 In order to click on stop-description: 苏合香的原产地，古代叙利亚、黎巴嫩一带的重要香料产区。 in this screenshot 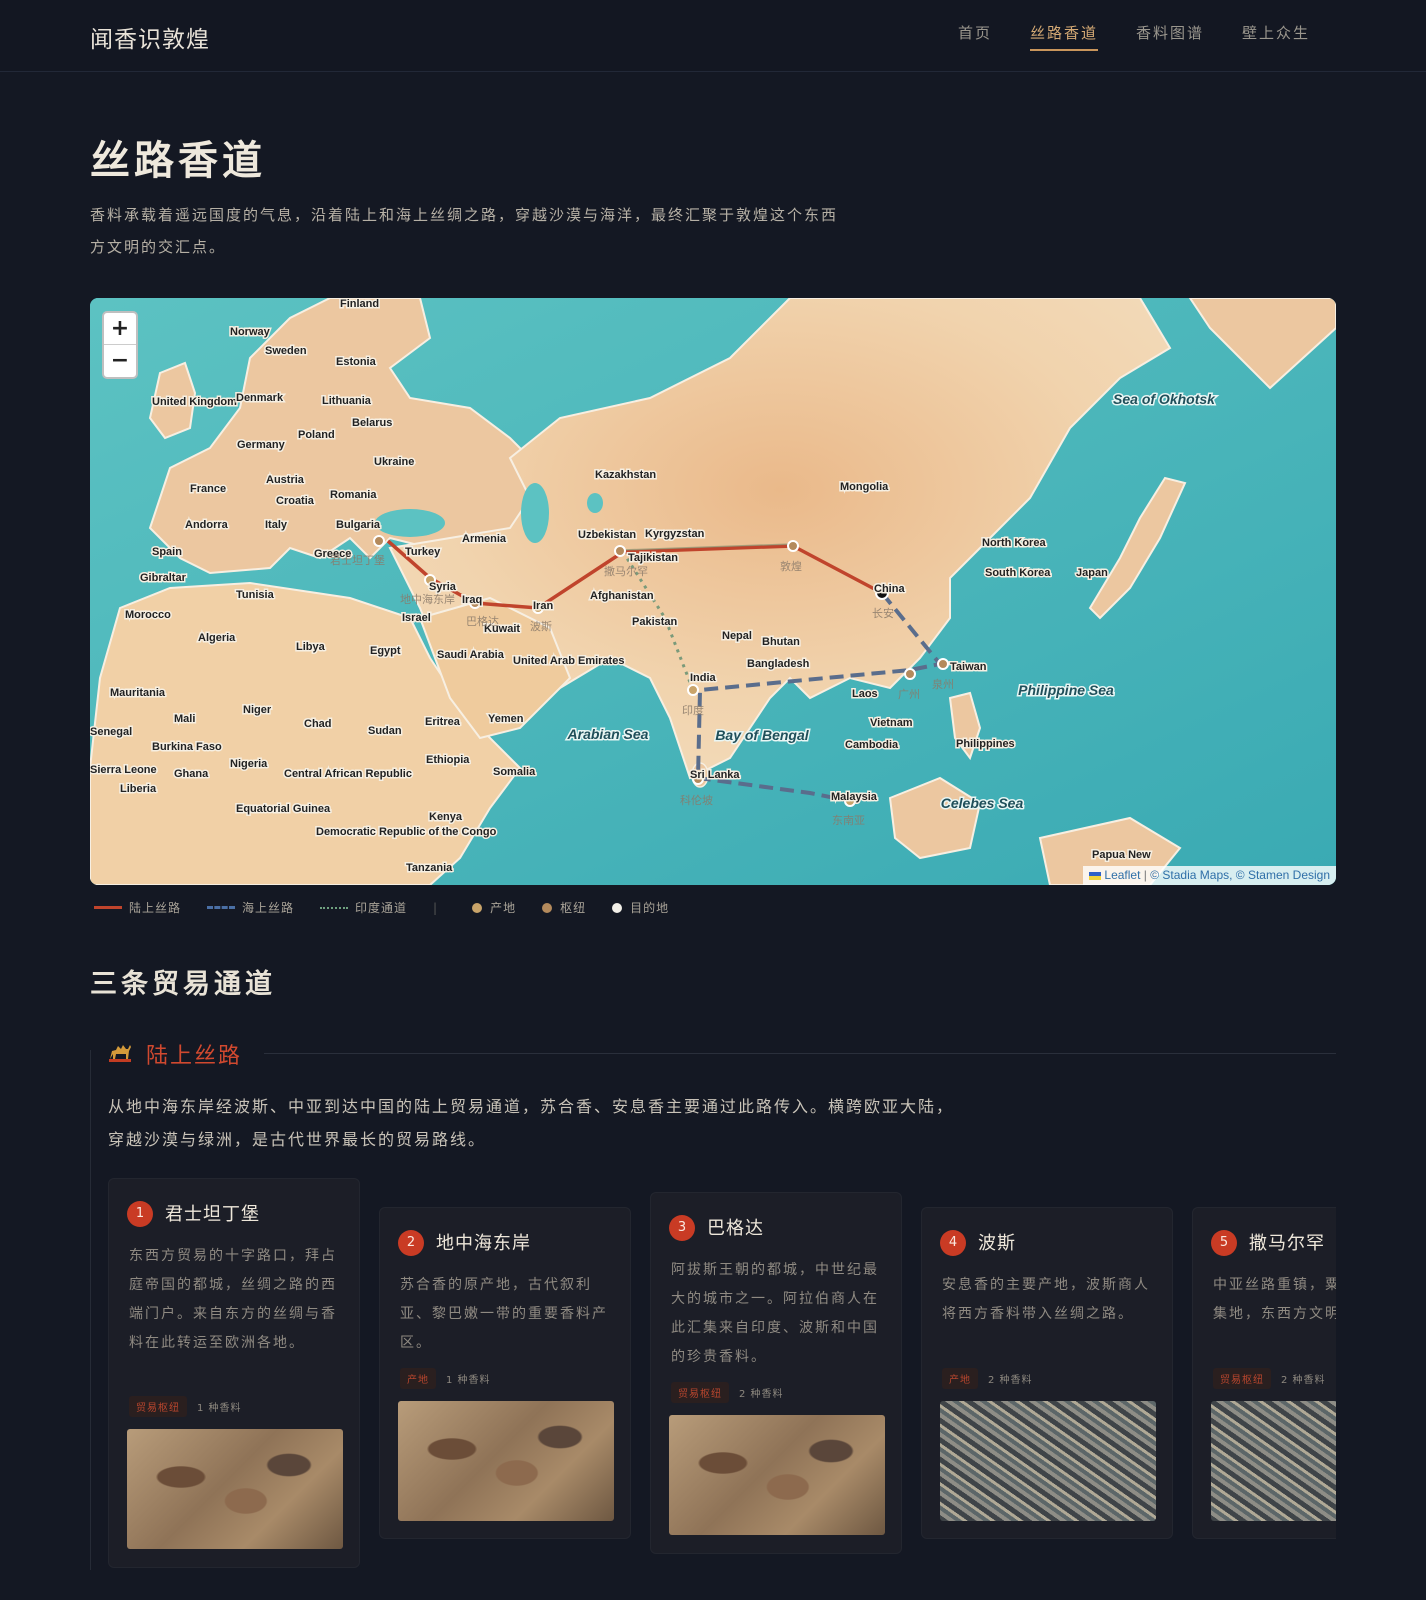, I will do `click(504, 1314)`.